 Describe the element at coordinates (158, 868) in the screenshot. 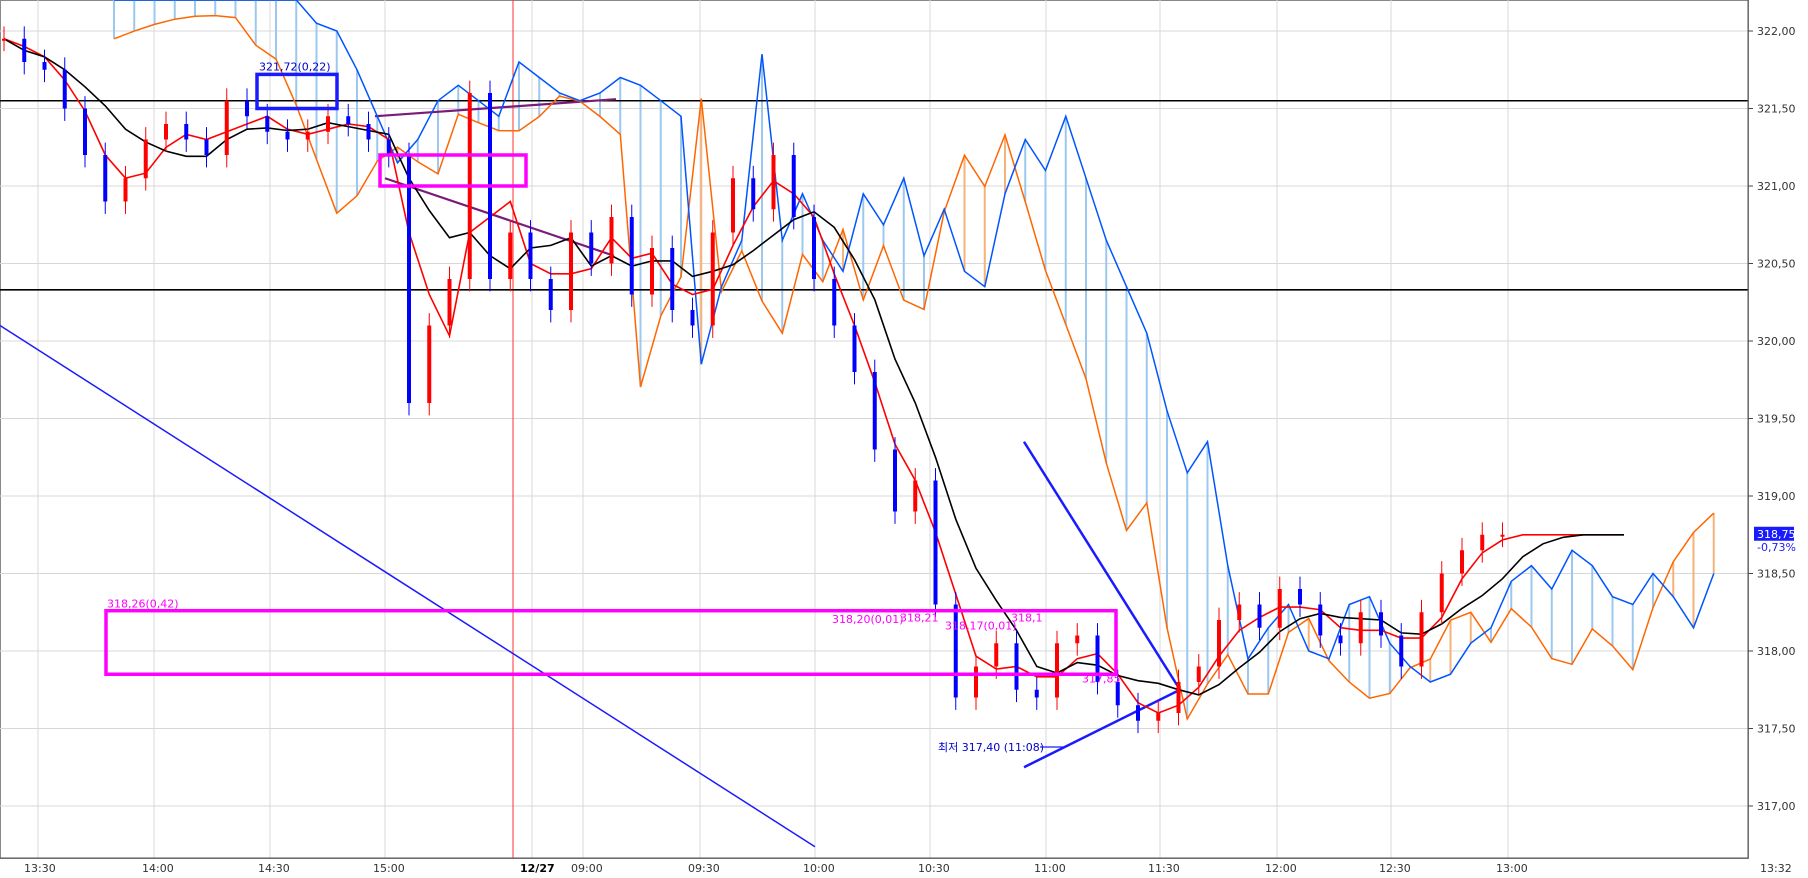

I see `x-tick-label: 14:00` at that location.